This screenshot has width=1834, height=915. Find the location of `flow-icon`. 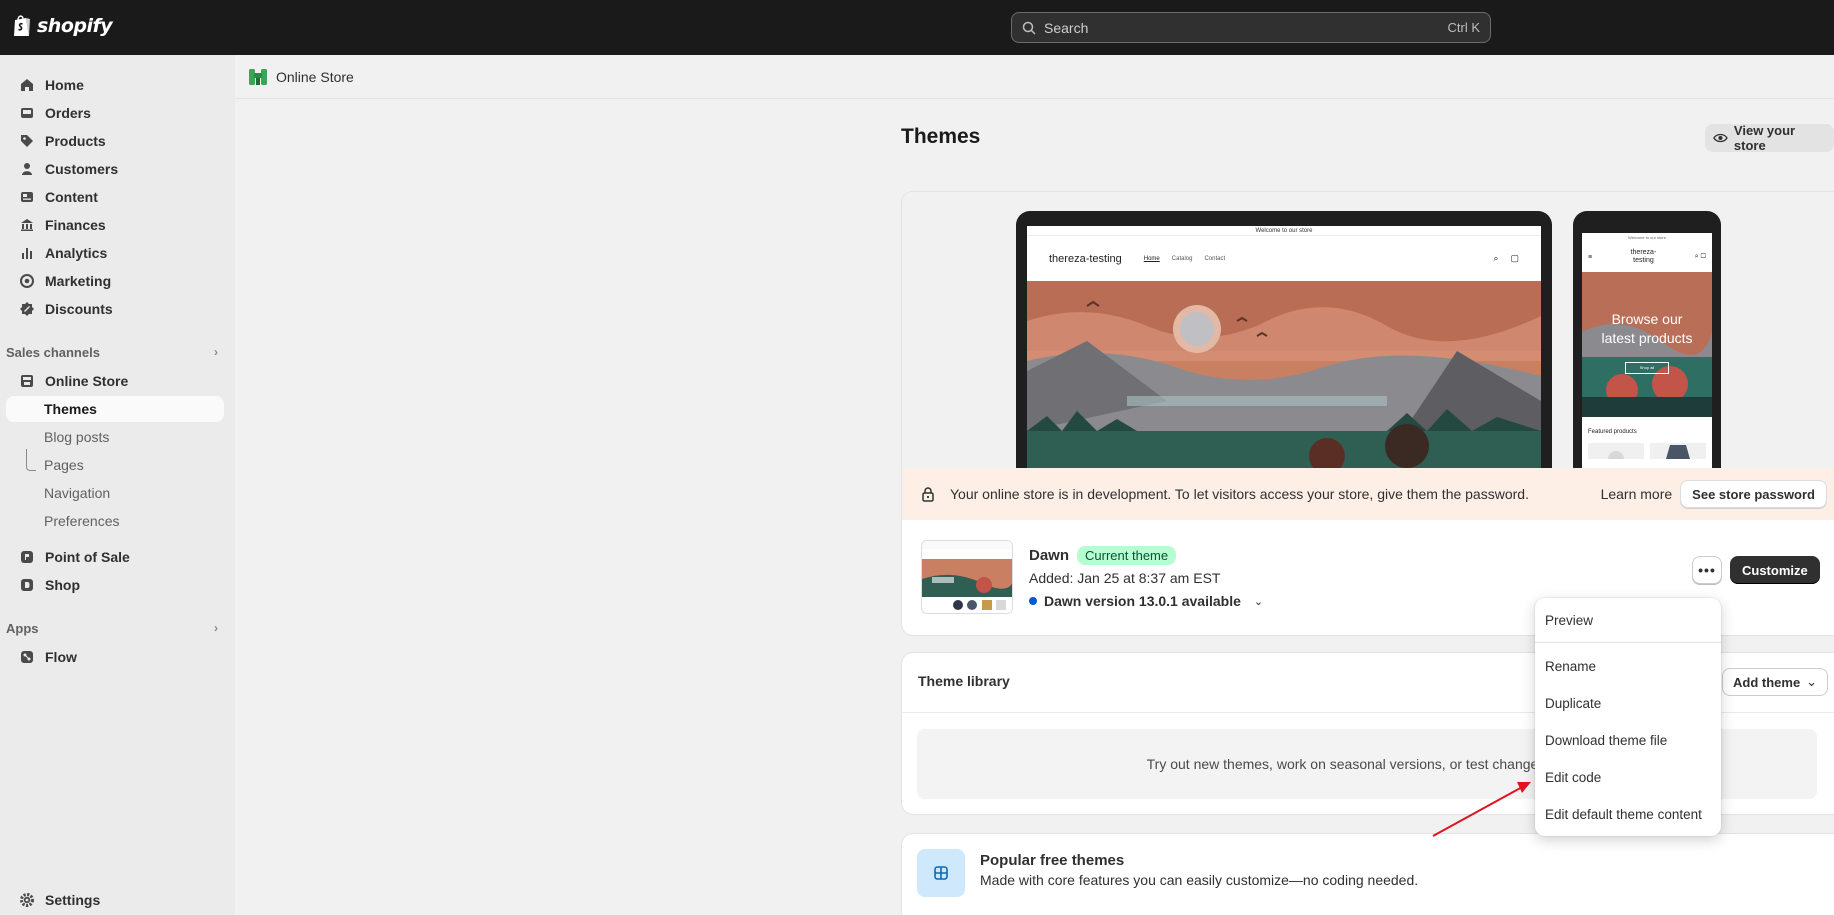

flow-icon is located at coordinates (27, 657).